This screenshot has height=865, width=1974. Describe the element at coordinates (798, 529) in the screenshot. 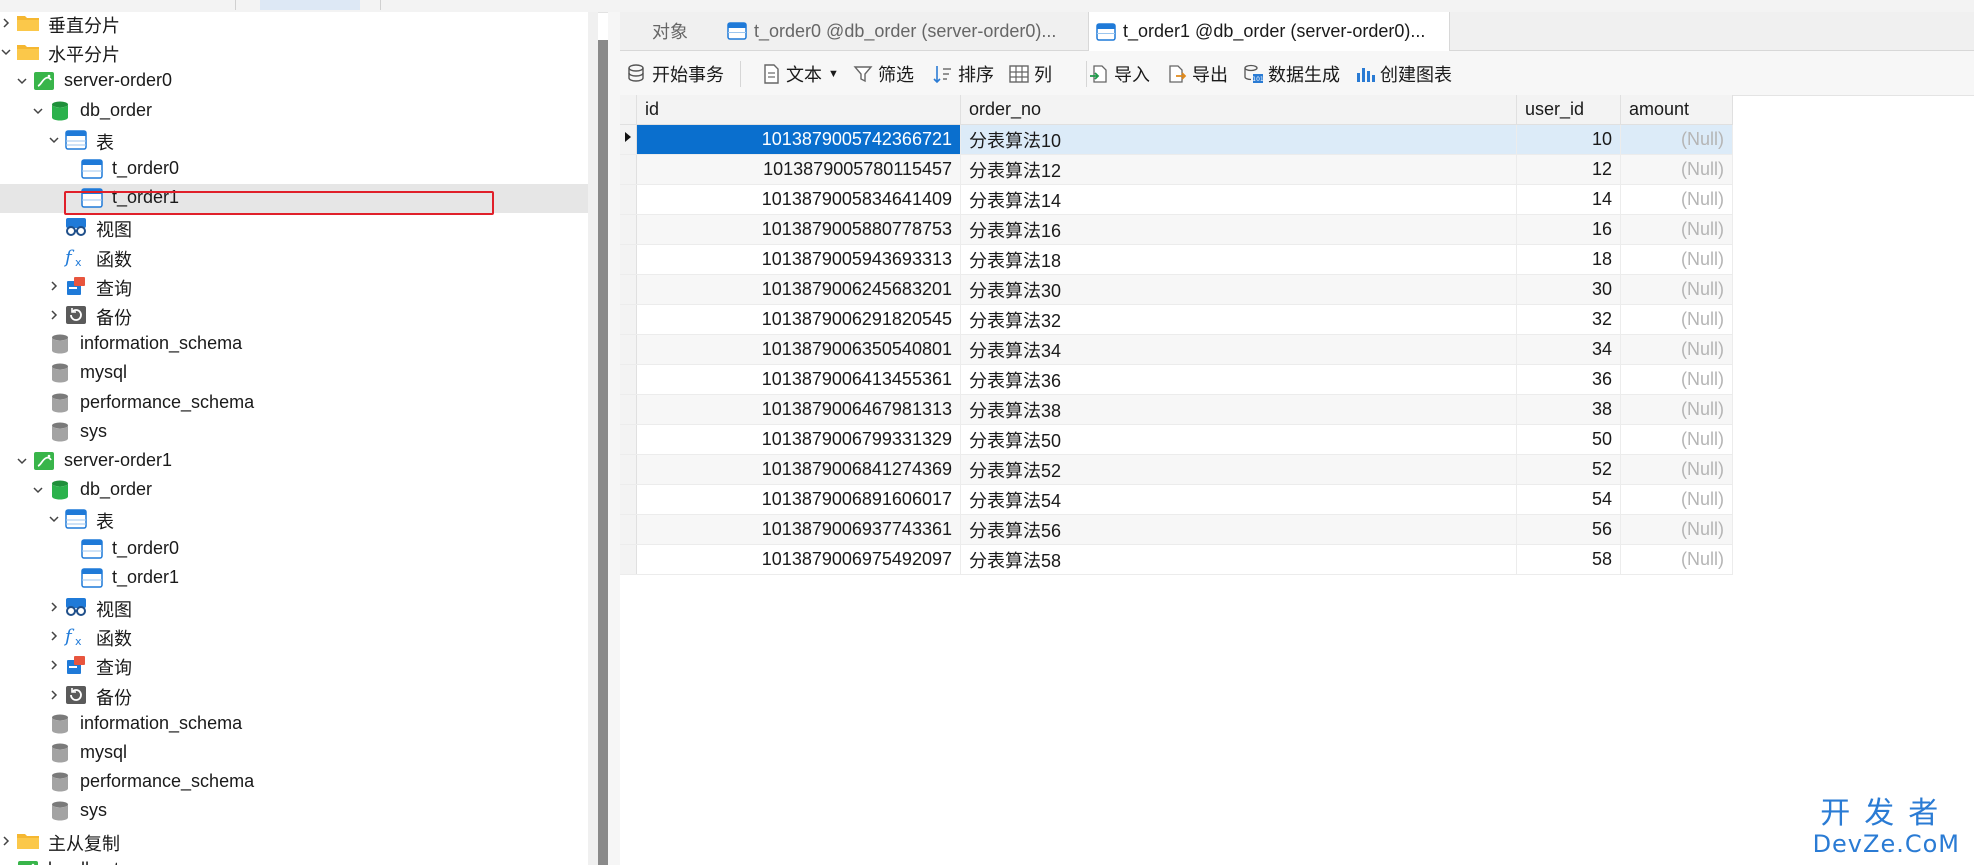

I see `cell-id: 1013879006937743361` at that location.